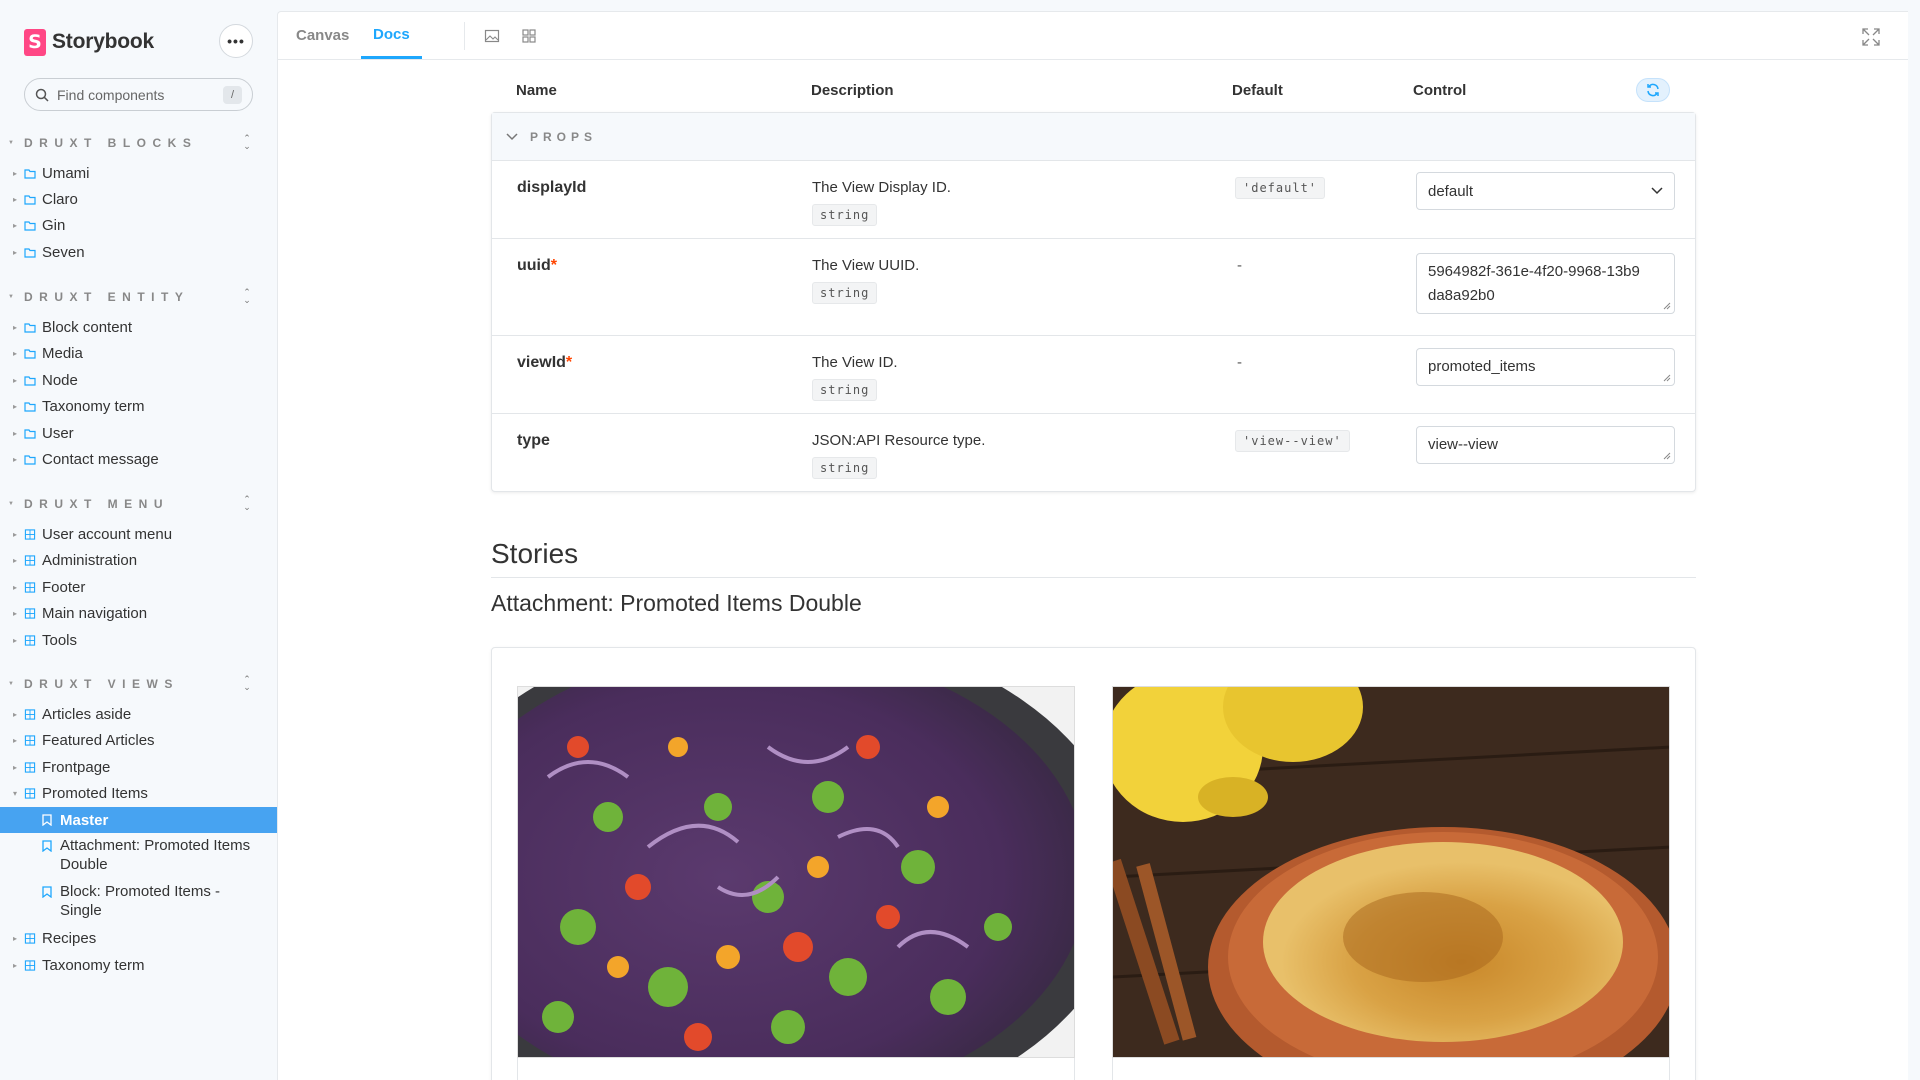 The height and width of the screenshot is (1080, 1920). I want to click on prop-description: JSON:API Resource type., so click(899, 440).